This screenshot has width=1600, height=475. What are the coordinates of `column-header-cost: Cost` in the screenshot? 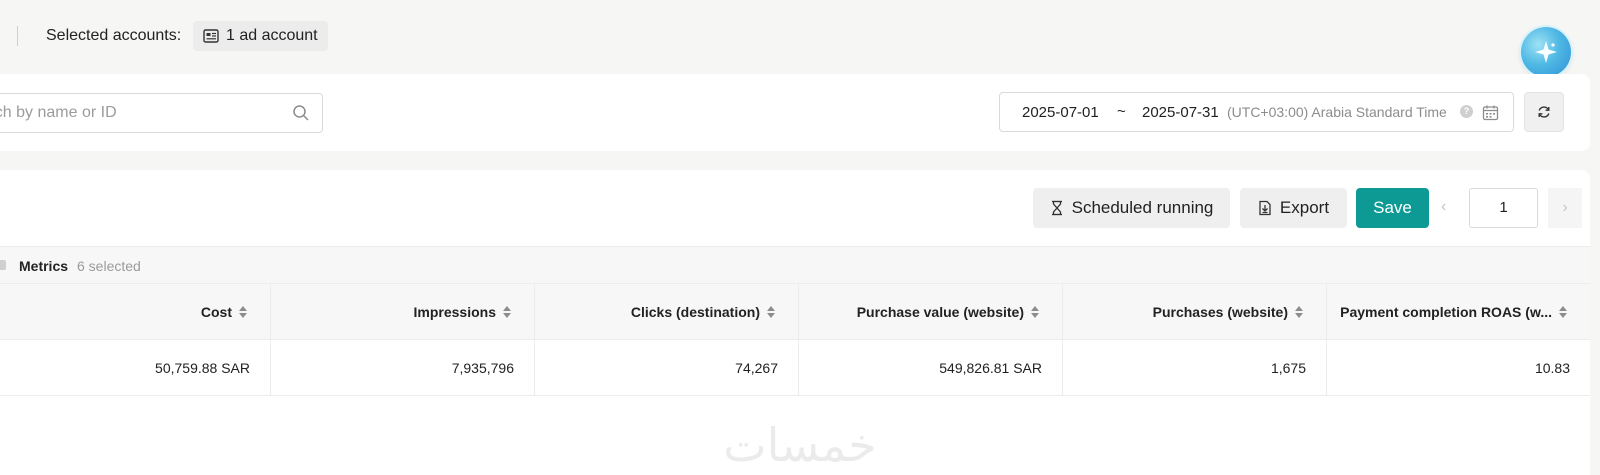 It's located at (135, 312).